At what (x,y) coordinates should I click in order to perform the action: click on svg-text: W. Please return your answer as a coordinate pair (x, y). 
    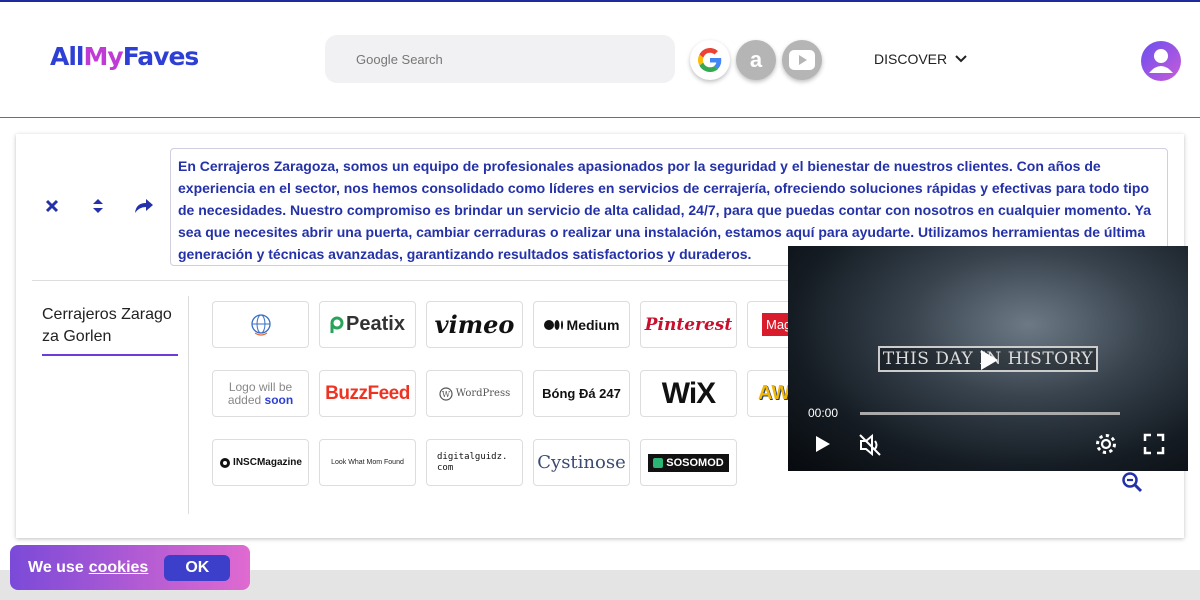
    Looking at the image, I should click on (446, 394).